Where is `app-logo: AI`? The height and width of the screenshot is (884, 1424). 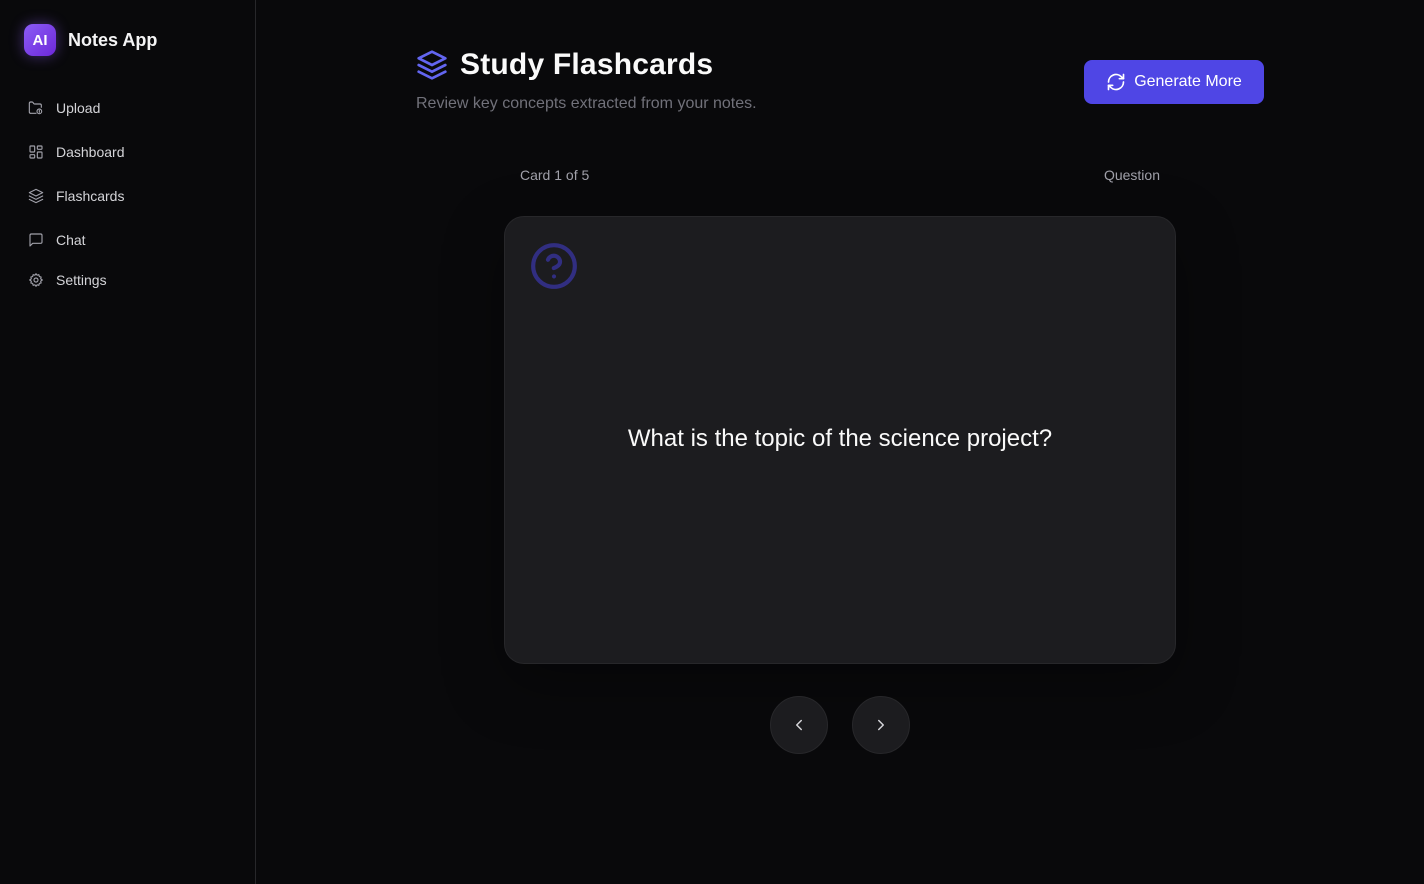 app-logo: AI is located at coordinates (40, 40).